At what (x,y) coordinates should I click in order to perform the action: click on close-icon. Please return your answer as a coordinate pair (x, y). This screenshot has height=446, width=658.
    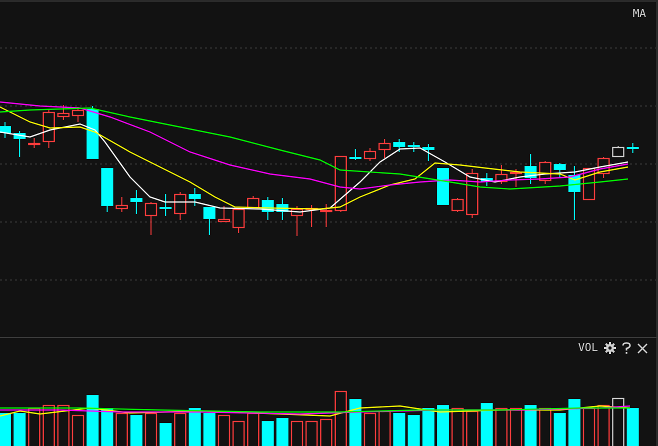
    Looking at the image, I should click on (642, 348).